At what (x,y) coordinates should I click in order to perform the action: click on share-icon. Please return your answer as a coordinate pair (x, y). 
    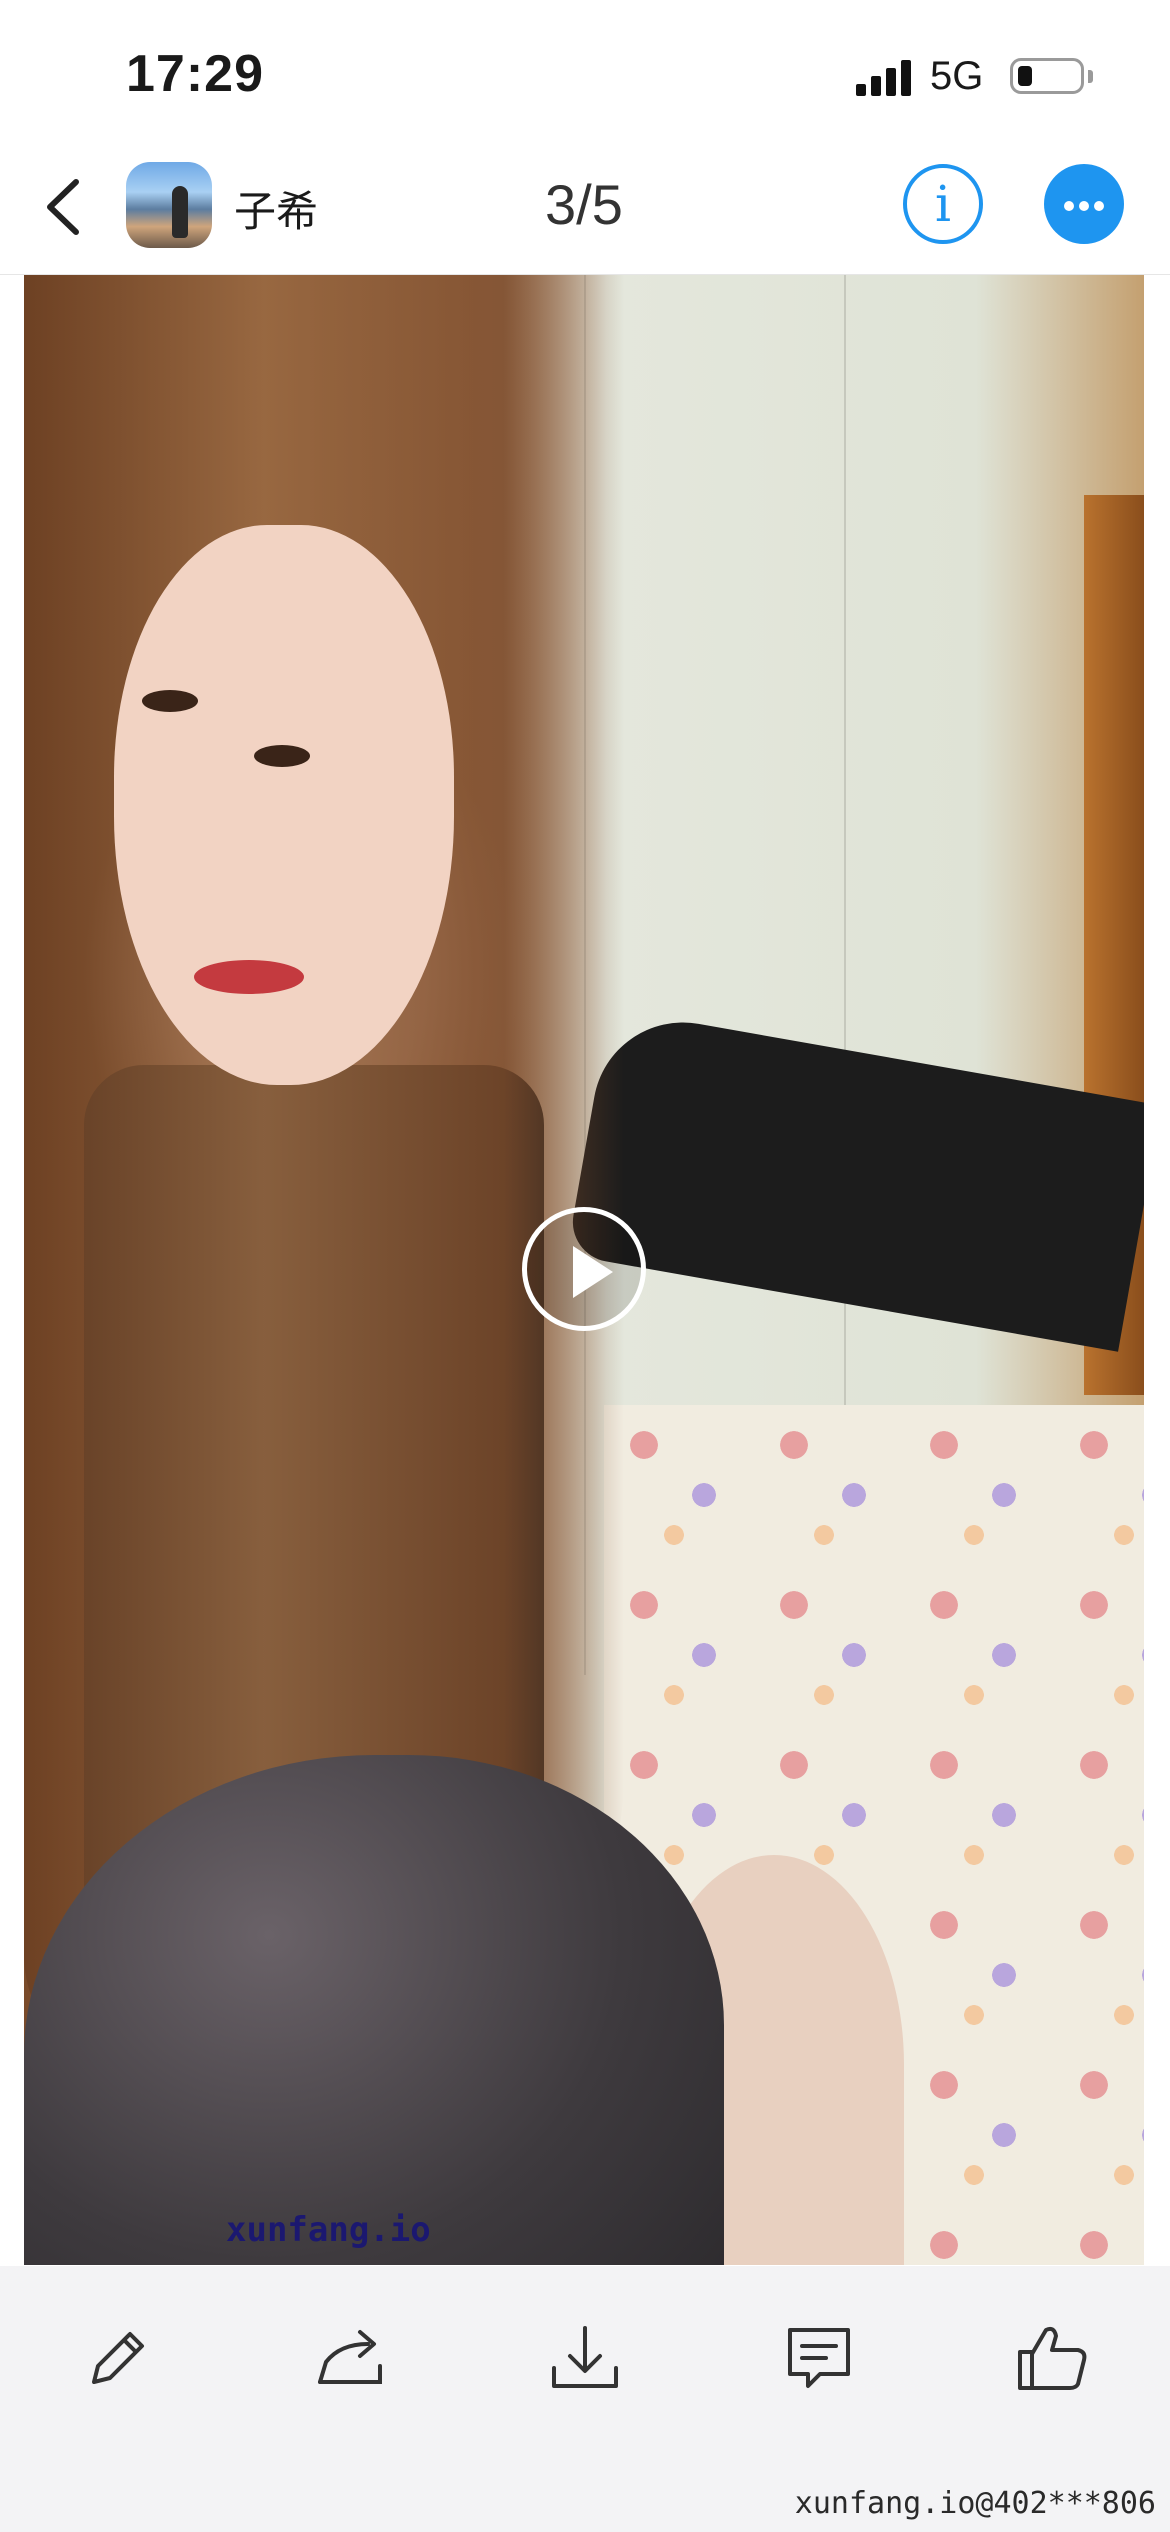
    Looking at the image, I should click on (350, 2357).